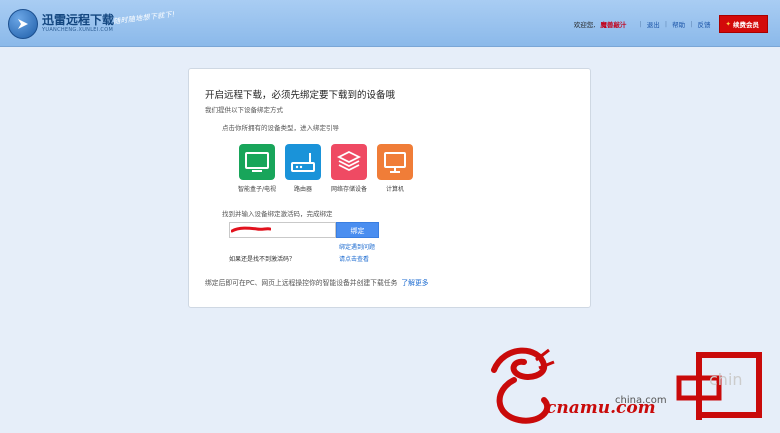  What do you see at coordinates (394, 189) in the screenshot?
I see `device-label: 计算机` at bounding box center [394, 189].